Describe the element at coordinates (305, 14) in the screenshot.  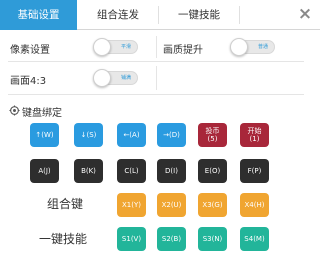
I see `close-icon: ×` at that location.